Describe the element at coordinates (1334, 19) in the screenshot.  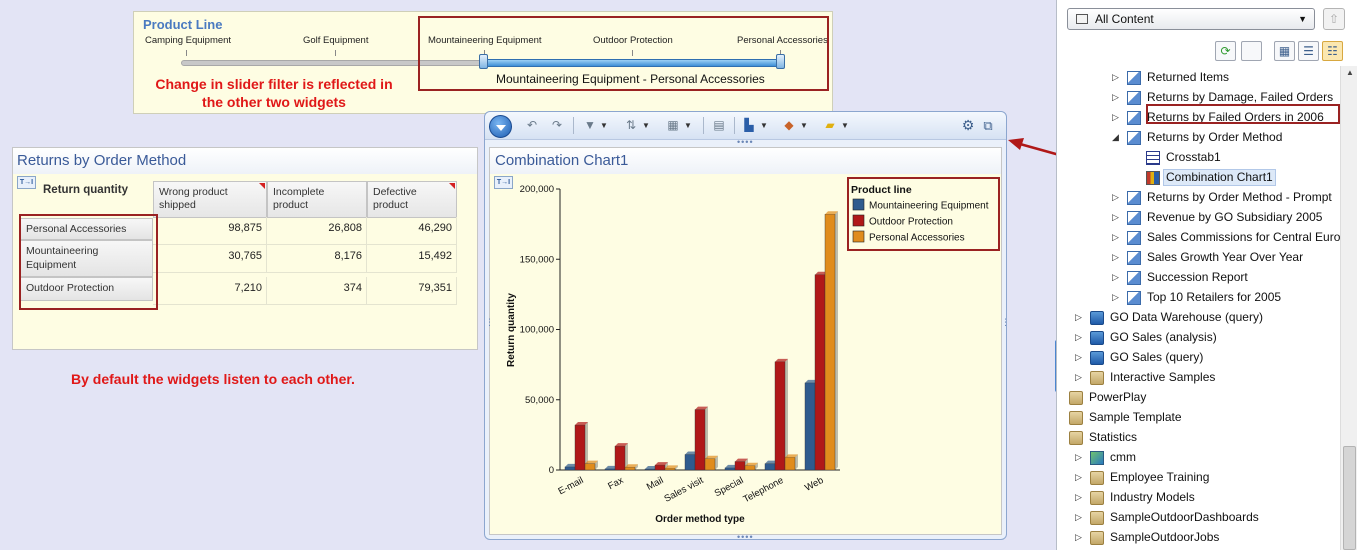
I see `up-level-button: ⇧` at that location.